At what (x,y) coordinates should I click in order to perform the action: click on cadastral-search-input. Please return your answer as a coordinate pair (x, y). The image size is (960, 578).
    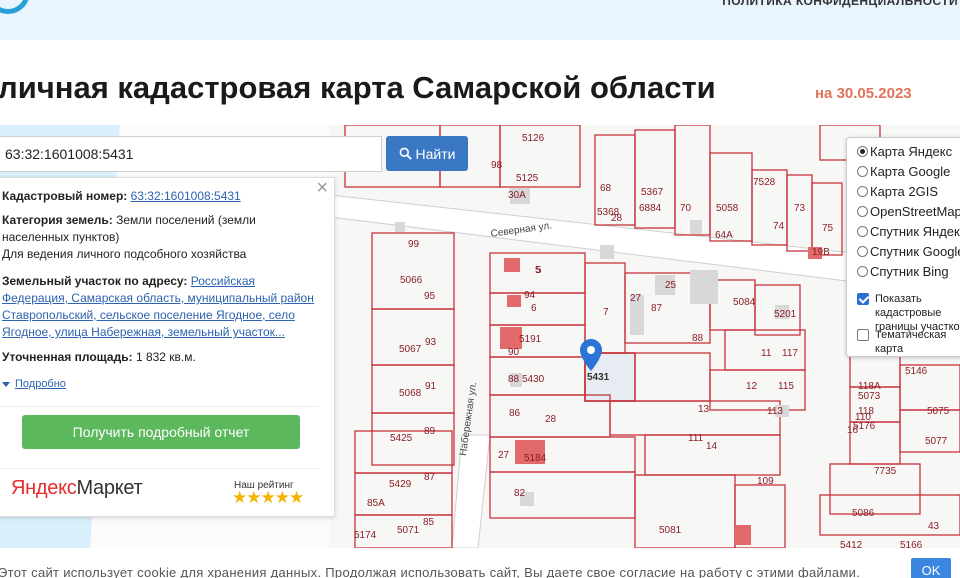
    Looking at the image, I should click on (191, 154).